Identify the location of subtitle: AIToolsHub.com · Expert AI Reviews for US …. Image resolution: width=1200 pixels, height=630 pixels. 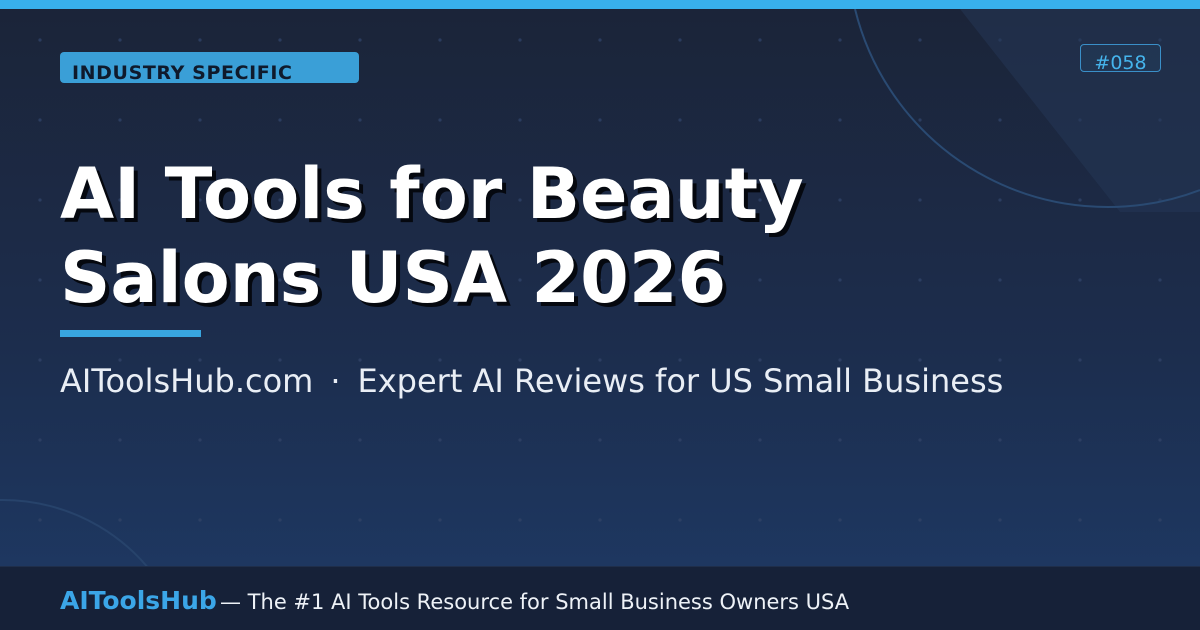
(531, 381).